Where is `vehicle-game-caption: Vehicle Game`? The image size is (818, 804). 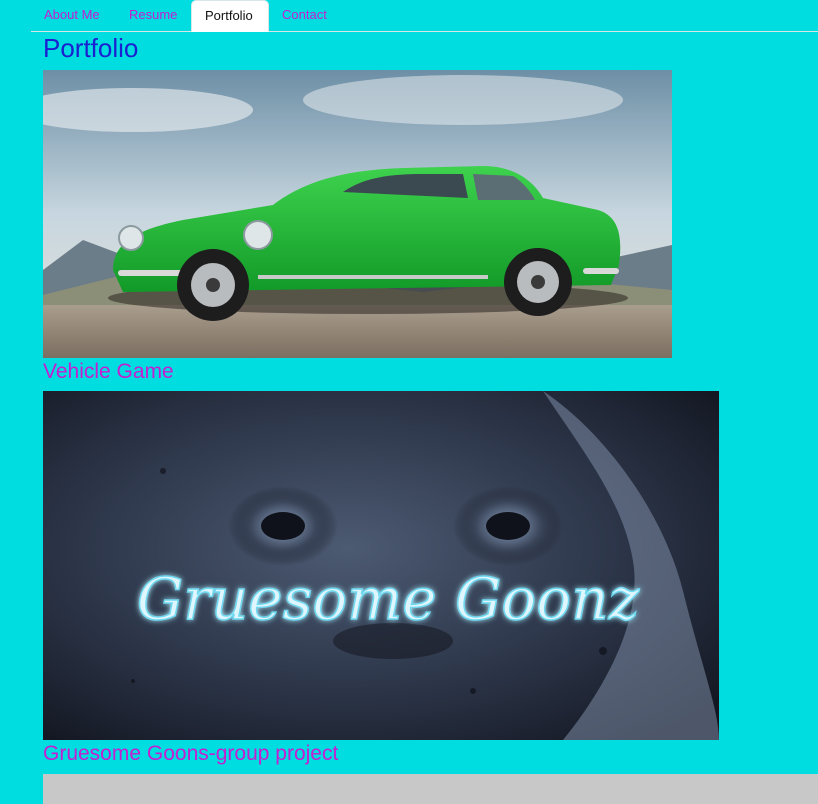
vehicle-game-caption: Vehicle Game is located at coordinates (108, 372).